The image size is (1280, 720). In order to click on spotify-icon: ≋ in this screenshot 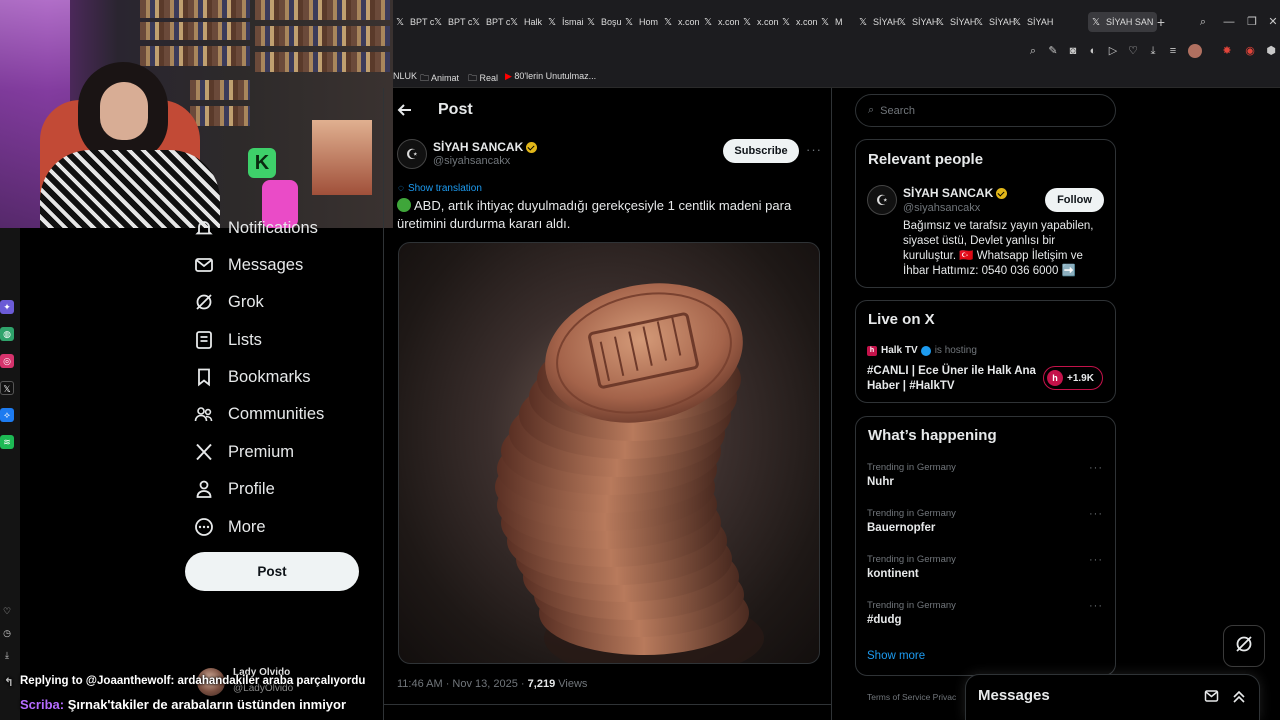, I will do `click(7, 442)`.